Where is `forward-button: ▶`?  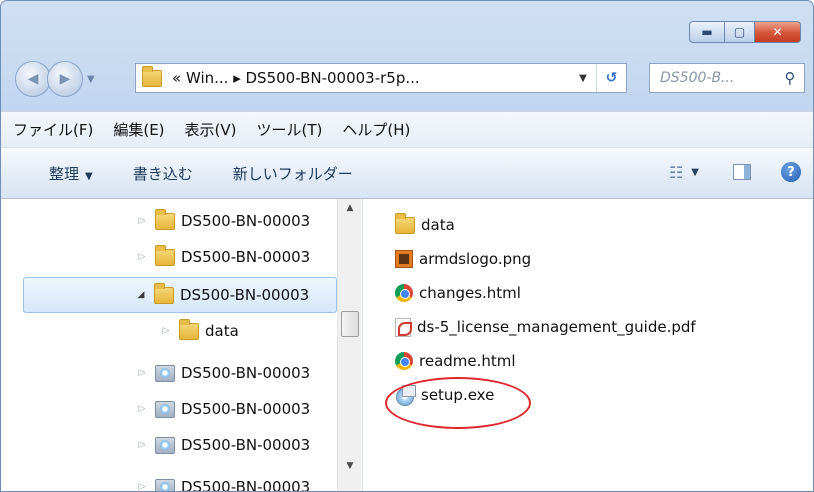
forward-button: ▶ is located at coordinates (65, 79).